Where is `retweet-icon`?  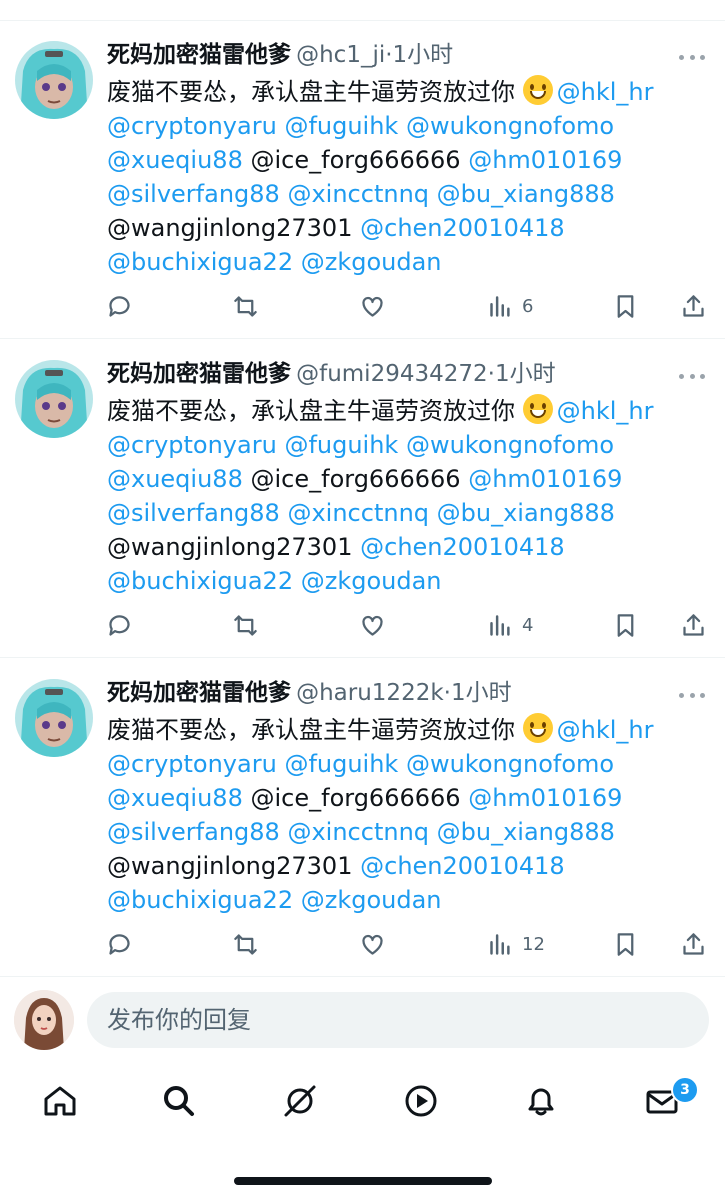 retweet-icon is located at coordinates (245, 306).